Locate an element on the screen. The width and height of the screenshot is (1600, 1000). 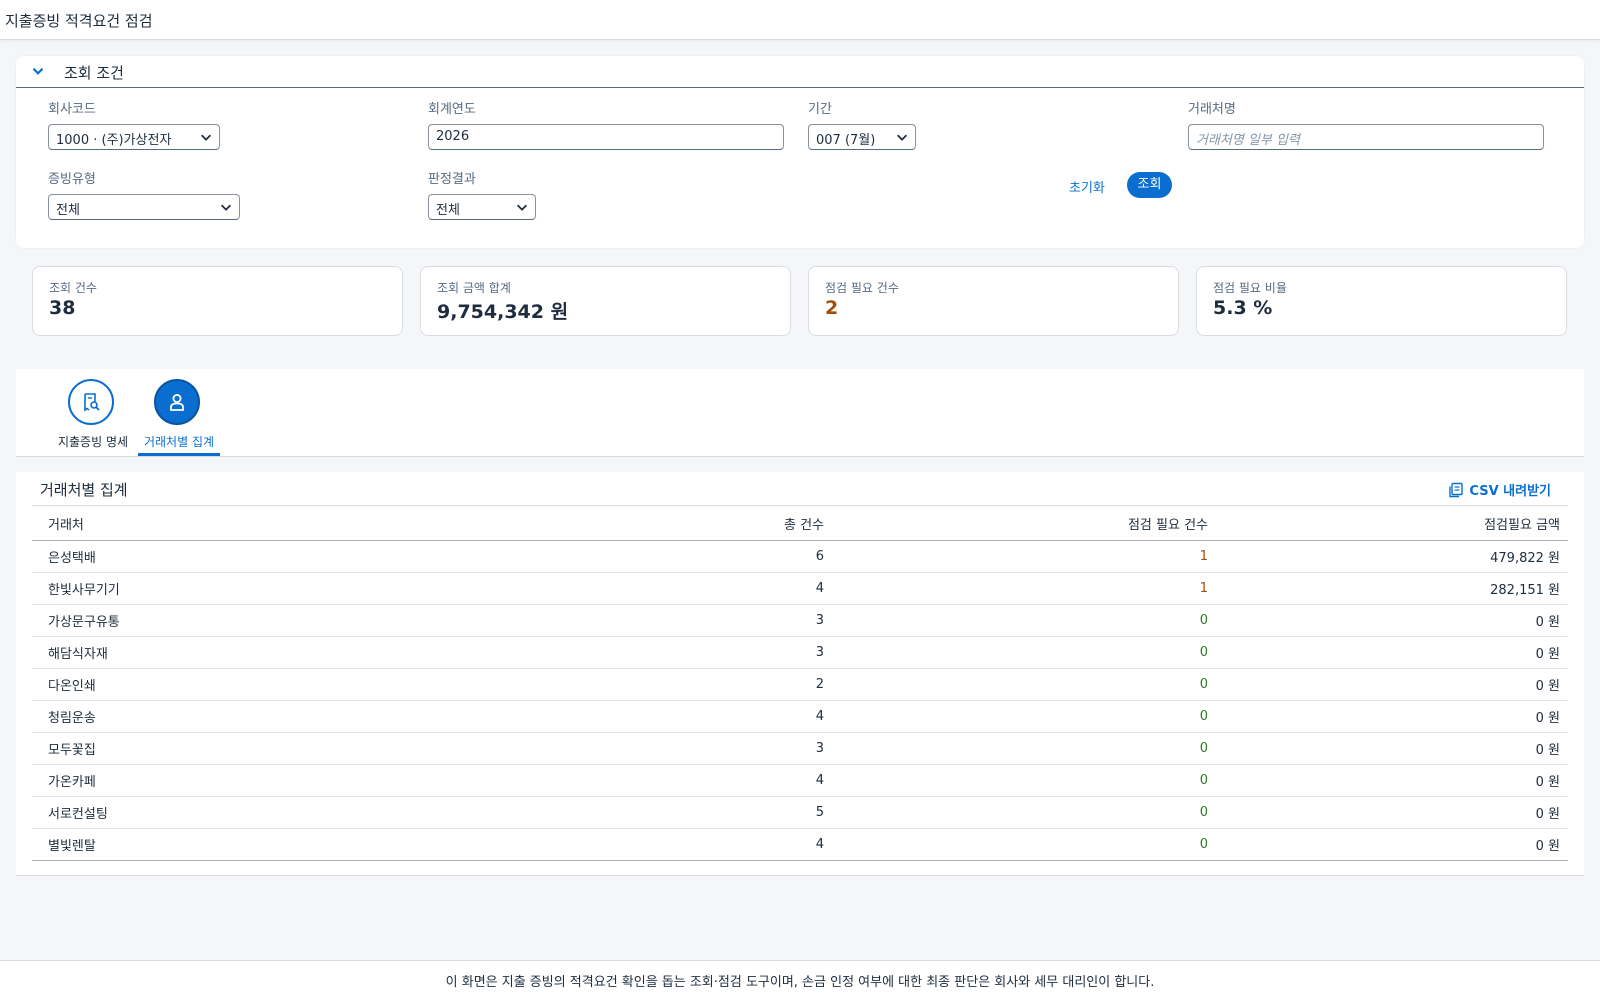
tab-vendor-summary: 거래처별 집계 is located at coordinates (179, 418).